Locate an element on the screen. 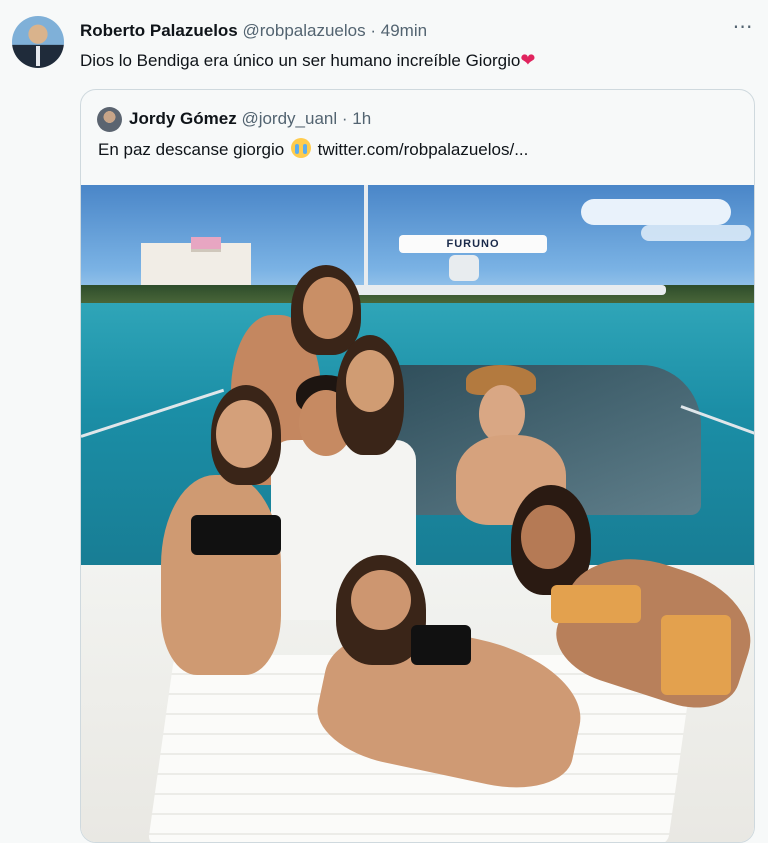  photo-mast is located at coordinates (366, 240).